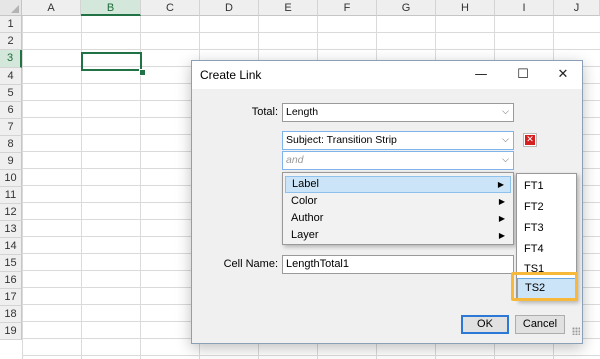 The image size is (600, 359). Describe the element at coordinates (11, 331) in the screenshot. I see `row-header-19: 19` at that location.